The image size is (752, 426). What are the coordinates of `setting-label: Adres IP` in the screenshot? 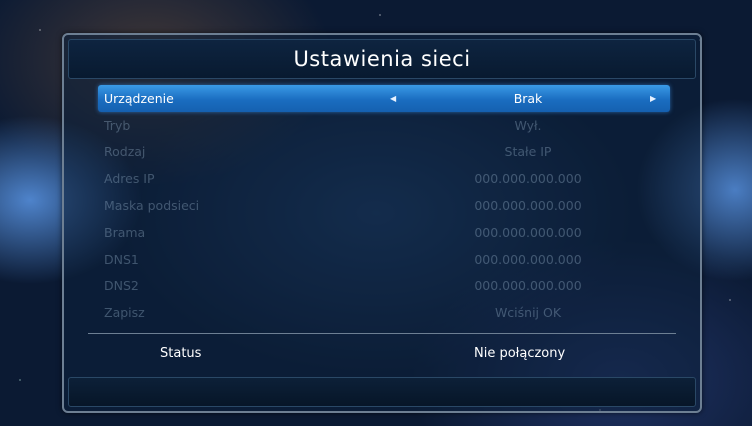 It's located at (129, 179).